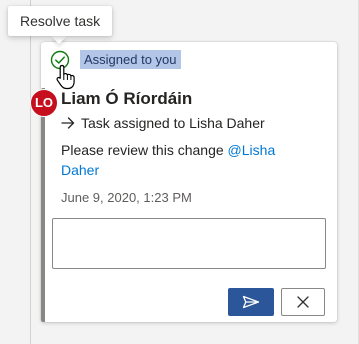  Describe the element at coordinates (30, 172) in the screenshot. I see `comment-pane-divider` at that location.